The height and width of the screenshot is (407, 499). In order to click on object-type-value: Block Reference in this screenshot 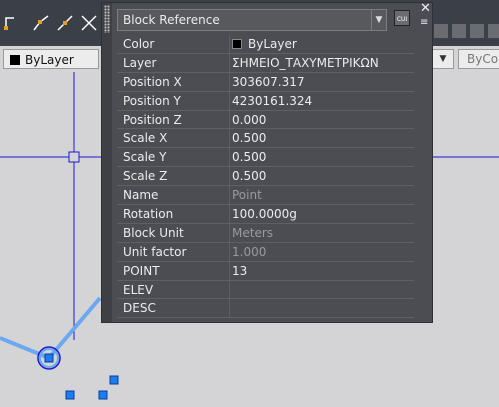, I will do `click(171, 20)`.